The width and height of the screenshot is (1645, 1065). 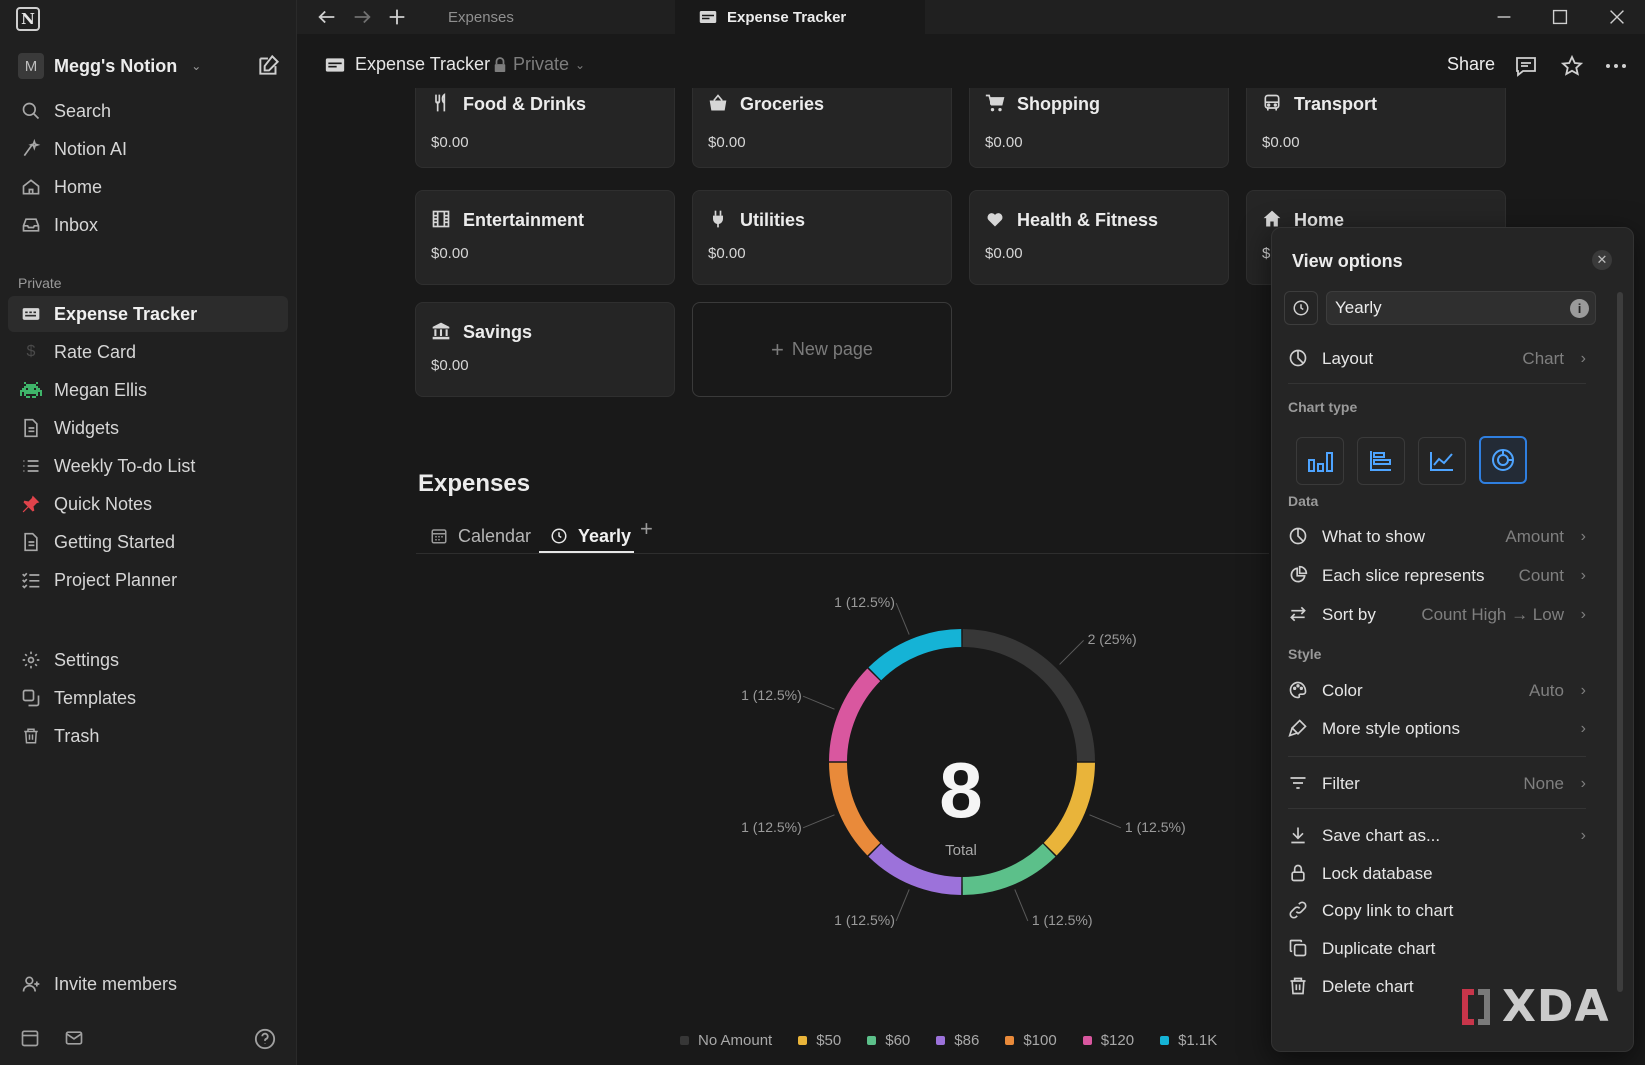 What do you see at coordinates (148, 314) in the screenshot?
I see `sidebar-item-expense-tracker: Expense Tracker` at bounding box center [148, 314].